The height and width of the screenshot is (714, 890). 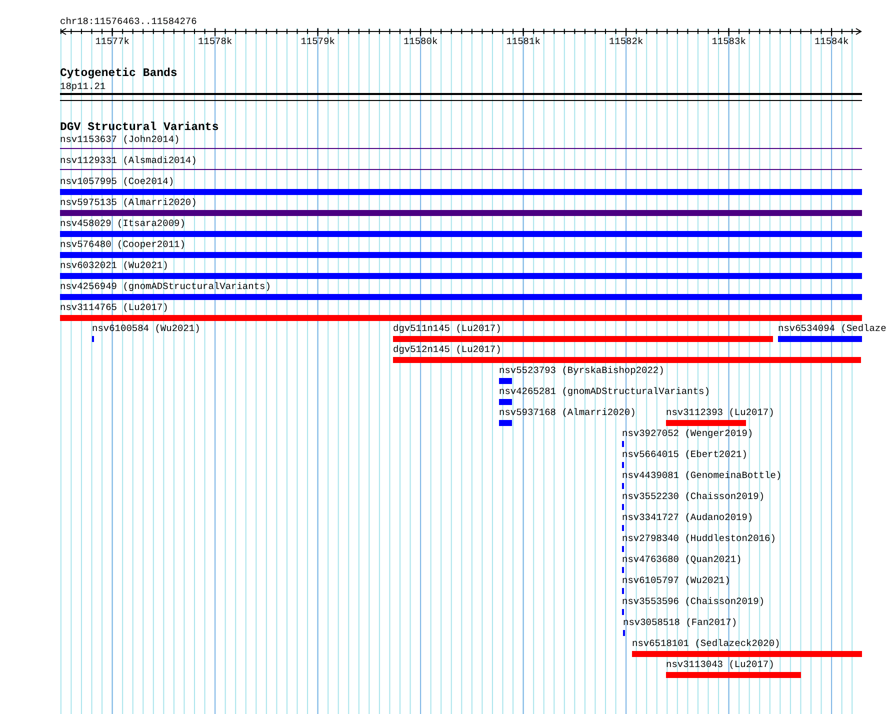 What do you see at coordinates (119, 73) in the screenshot?
I see `track-title: Cytogenetic Bands` at bounding box center [119, 73].